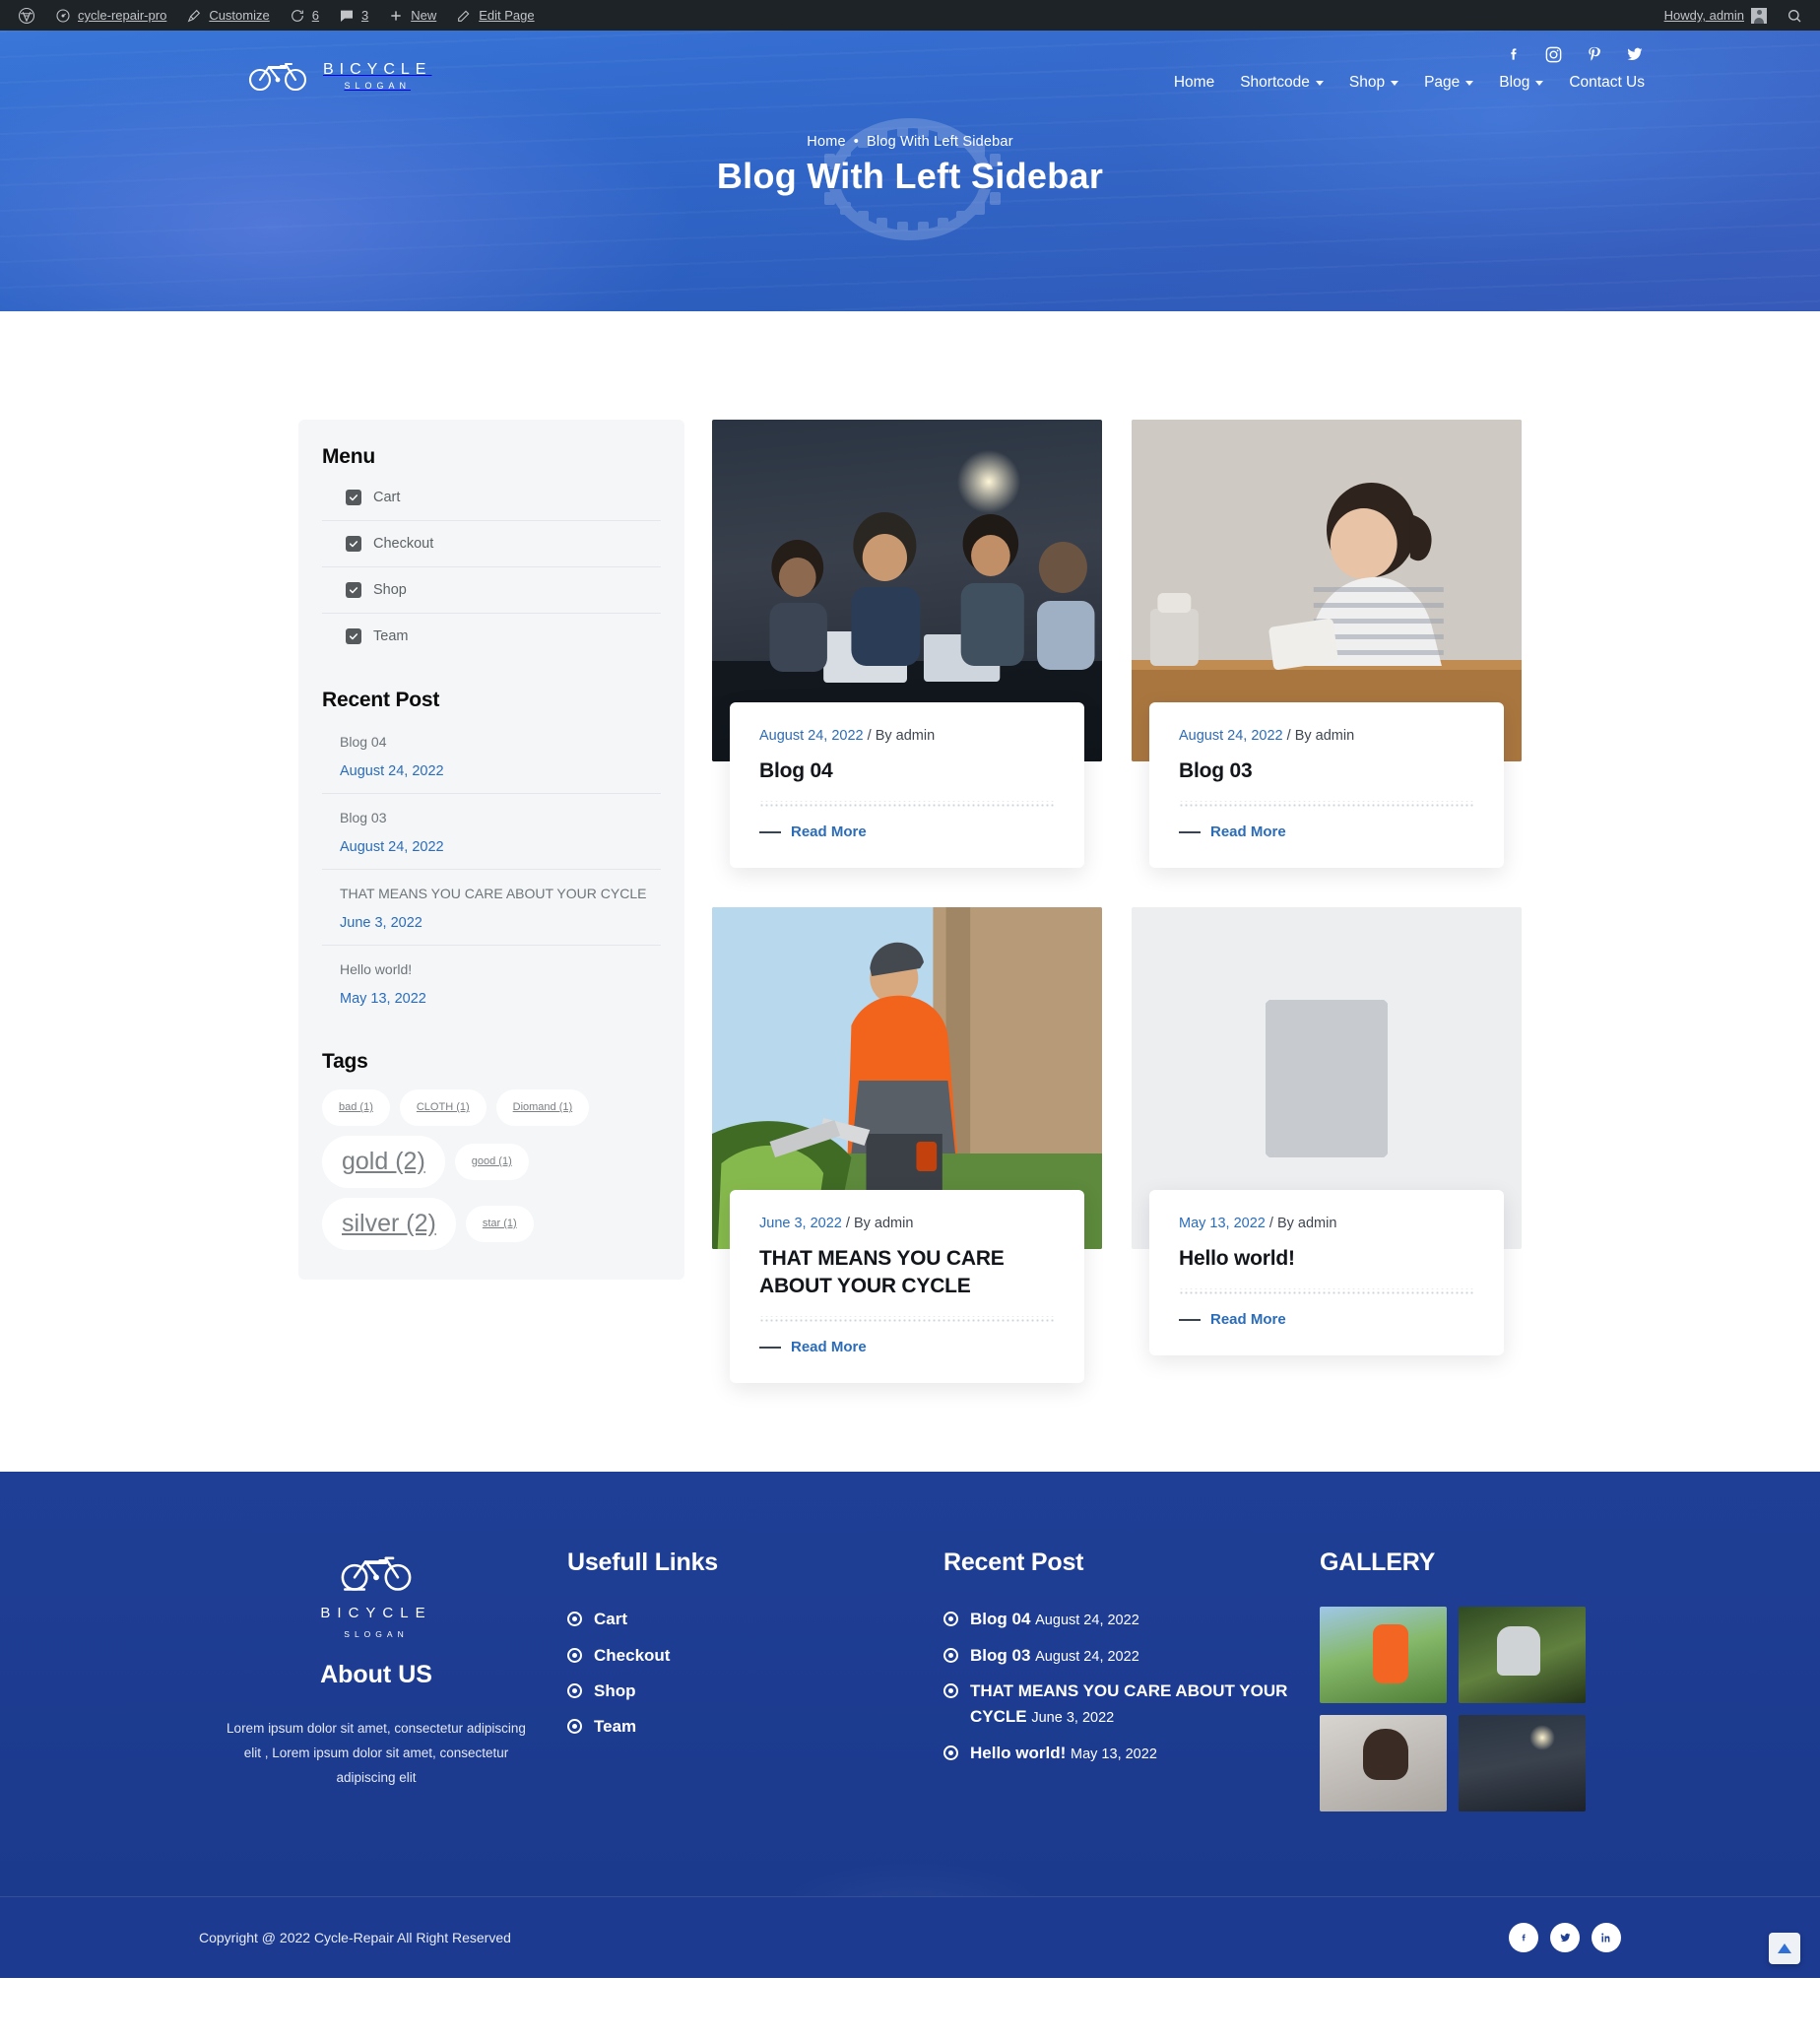  I want to click on pinterest-icon, so click(1594, 54).